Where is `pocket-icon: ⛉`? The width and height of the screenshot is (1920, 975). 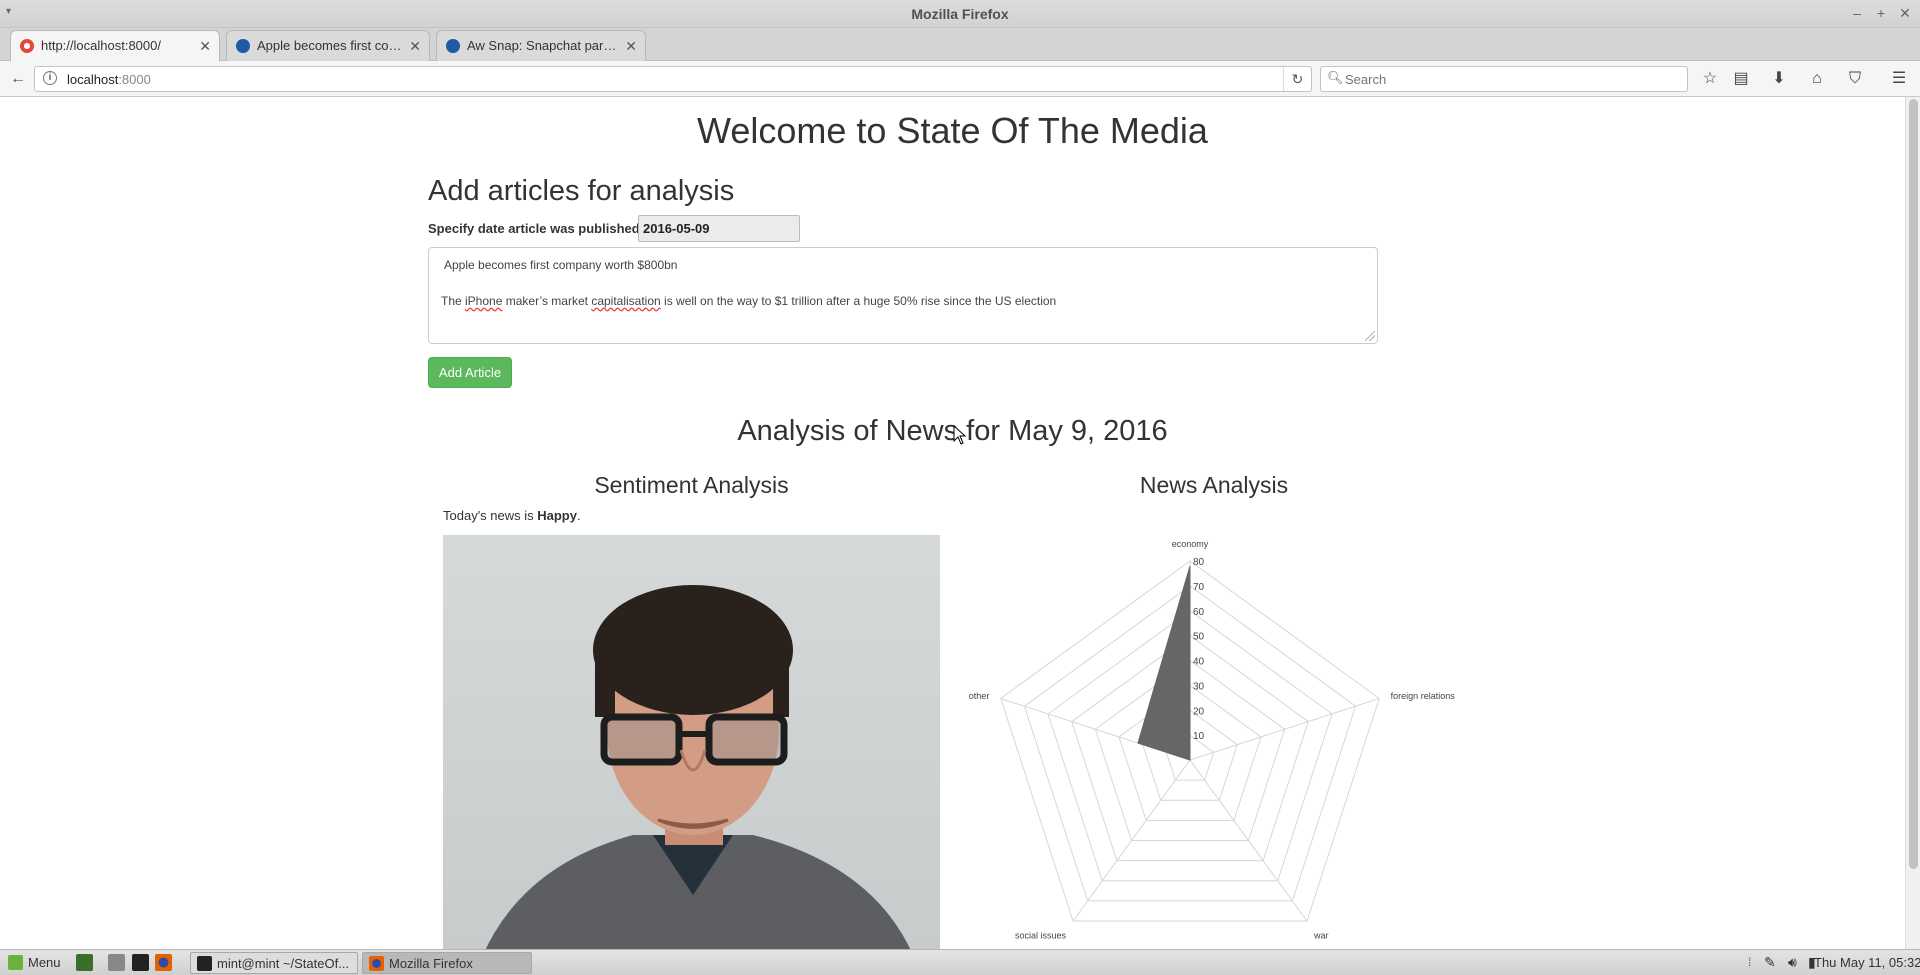 pocket-icon: ⛉ is located at coordinates (1855, 79).